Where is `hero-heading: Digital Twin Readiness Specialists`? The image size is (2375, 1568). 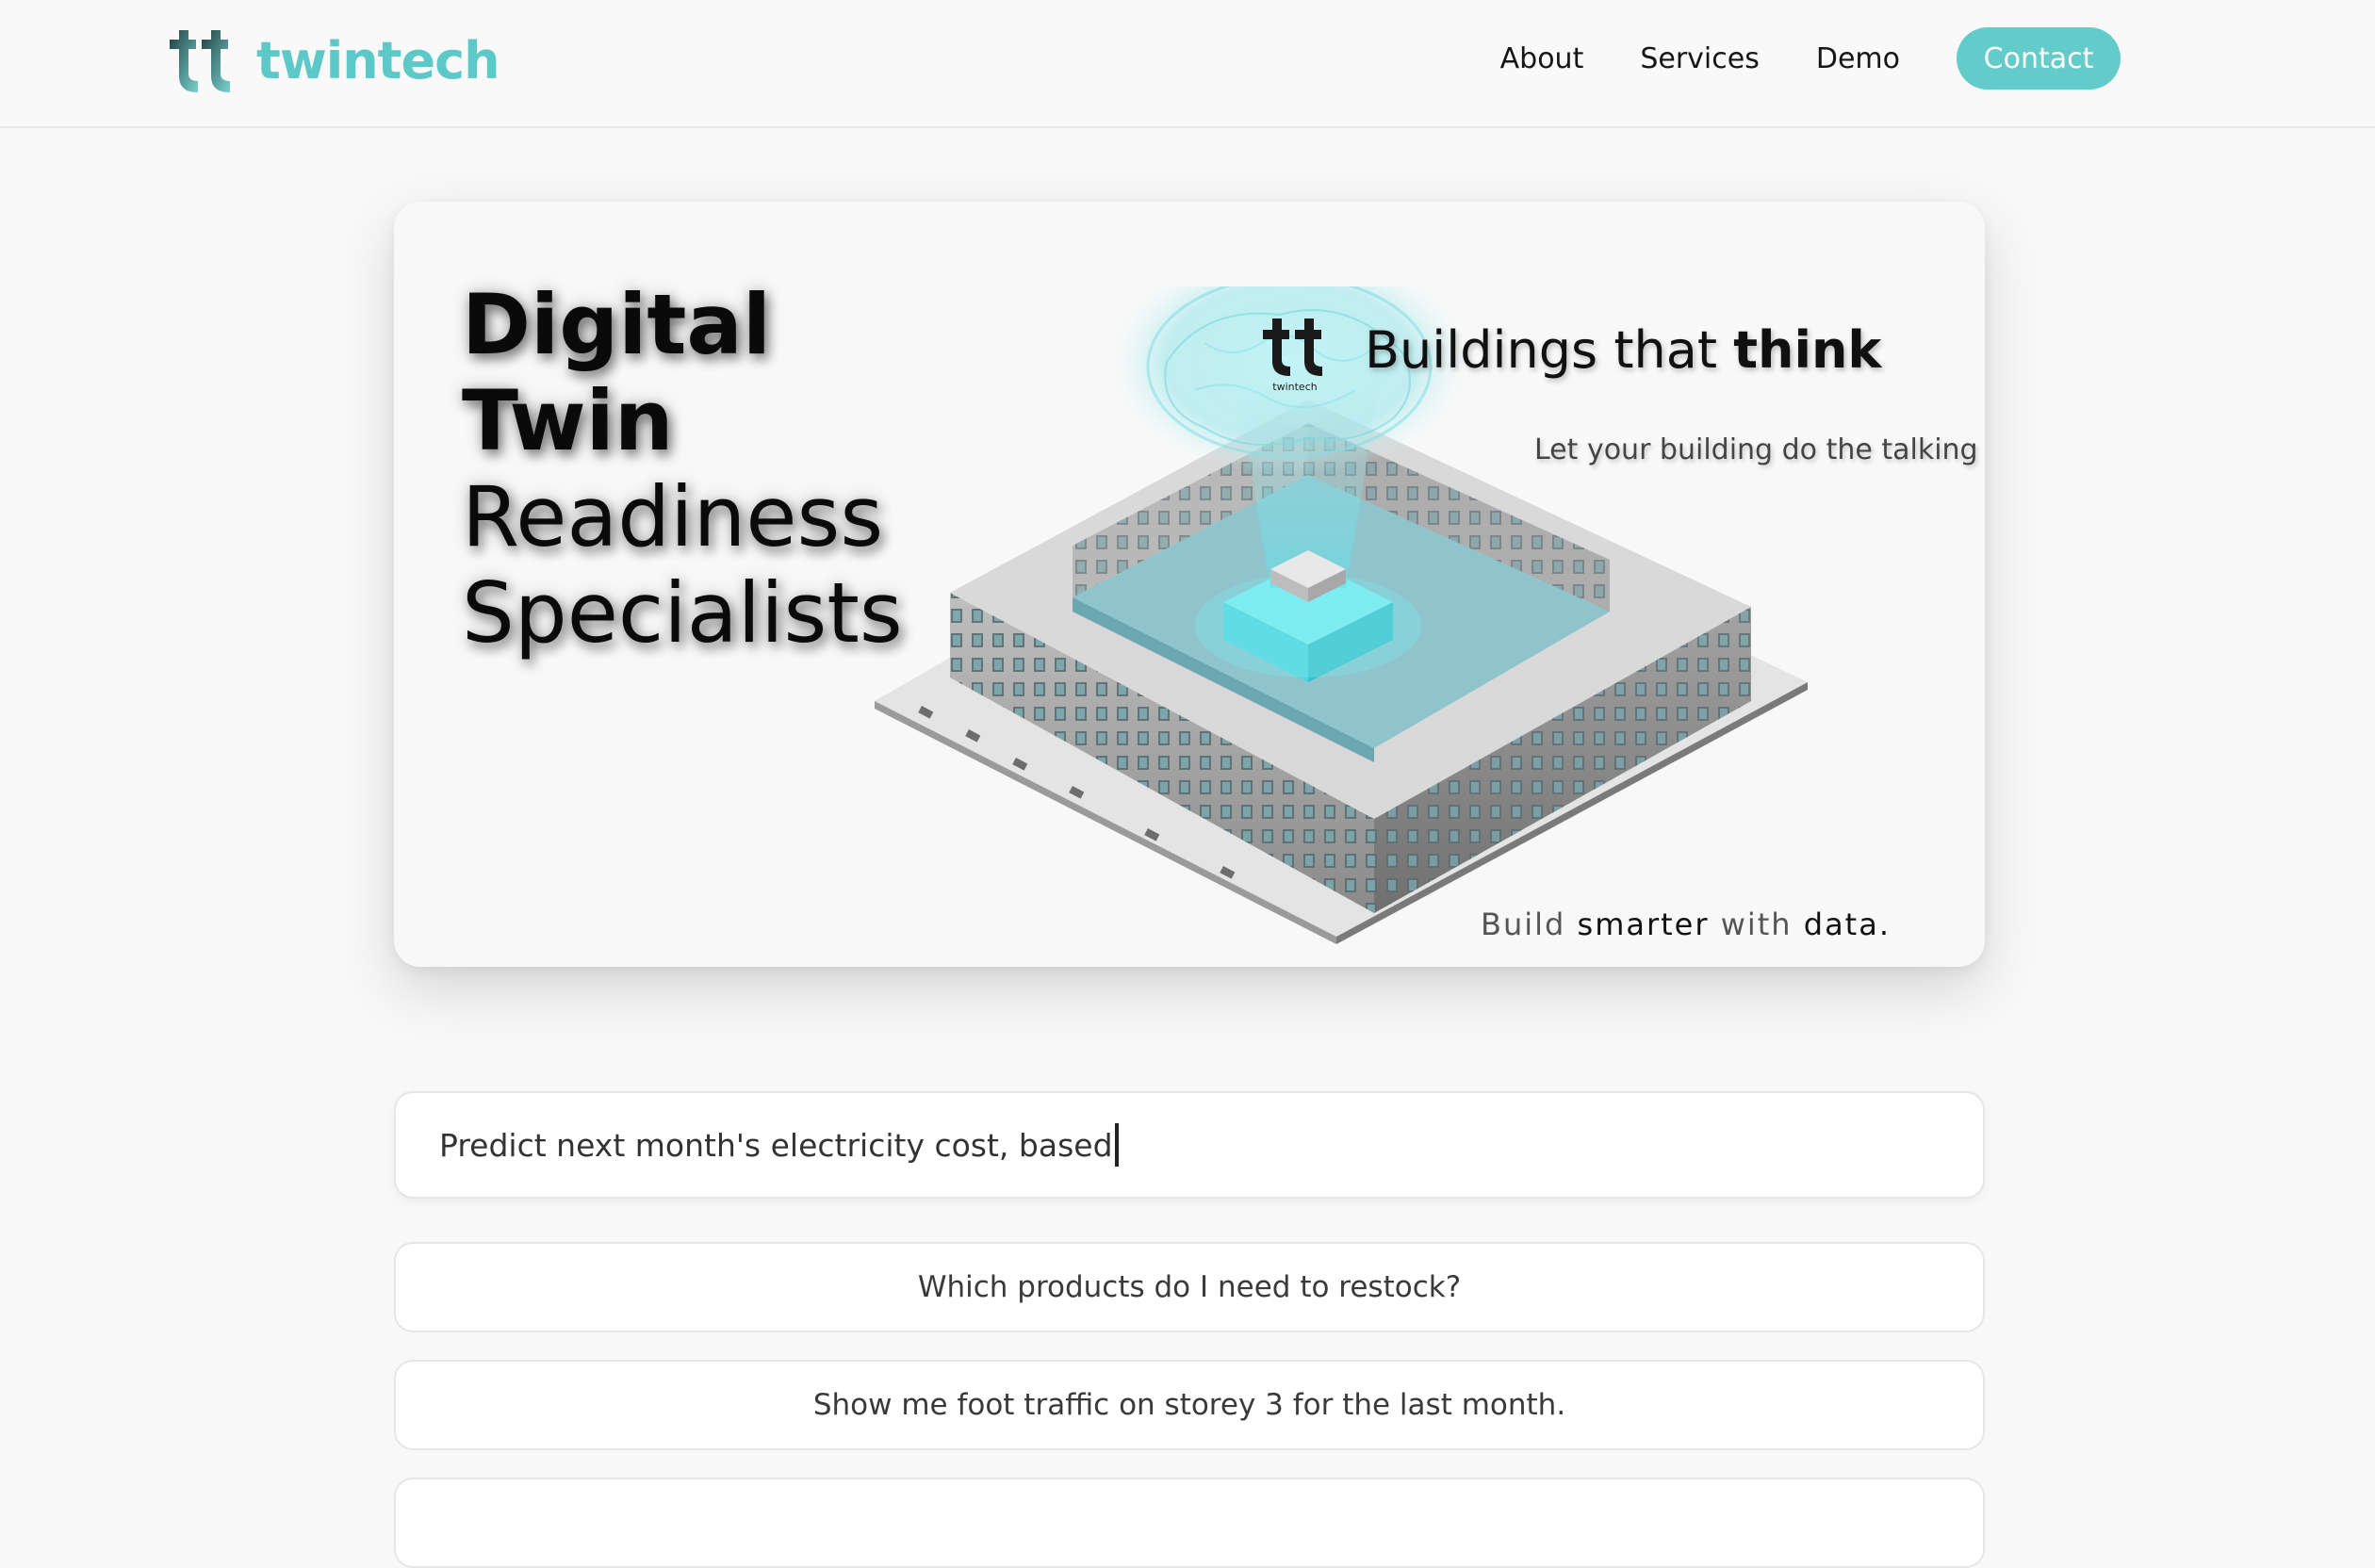
hero-heading: Digital Twin Readiness Specialists is located at coordinates (682, 470).